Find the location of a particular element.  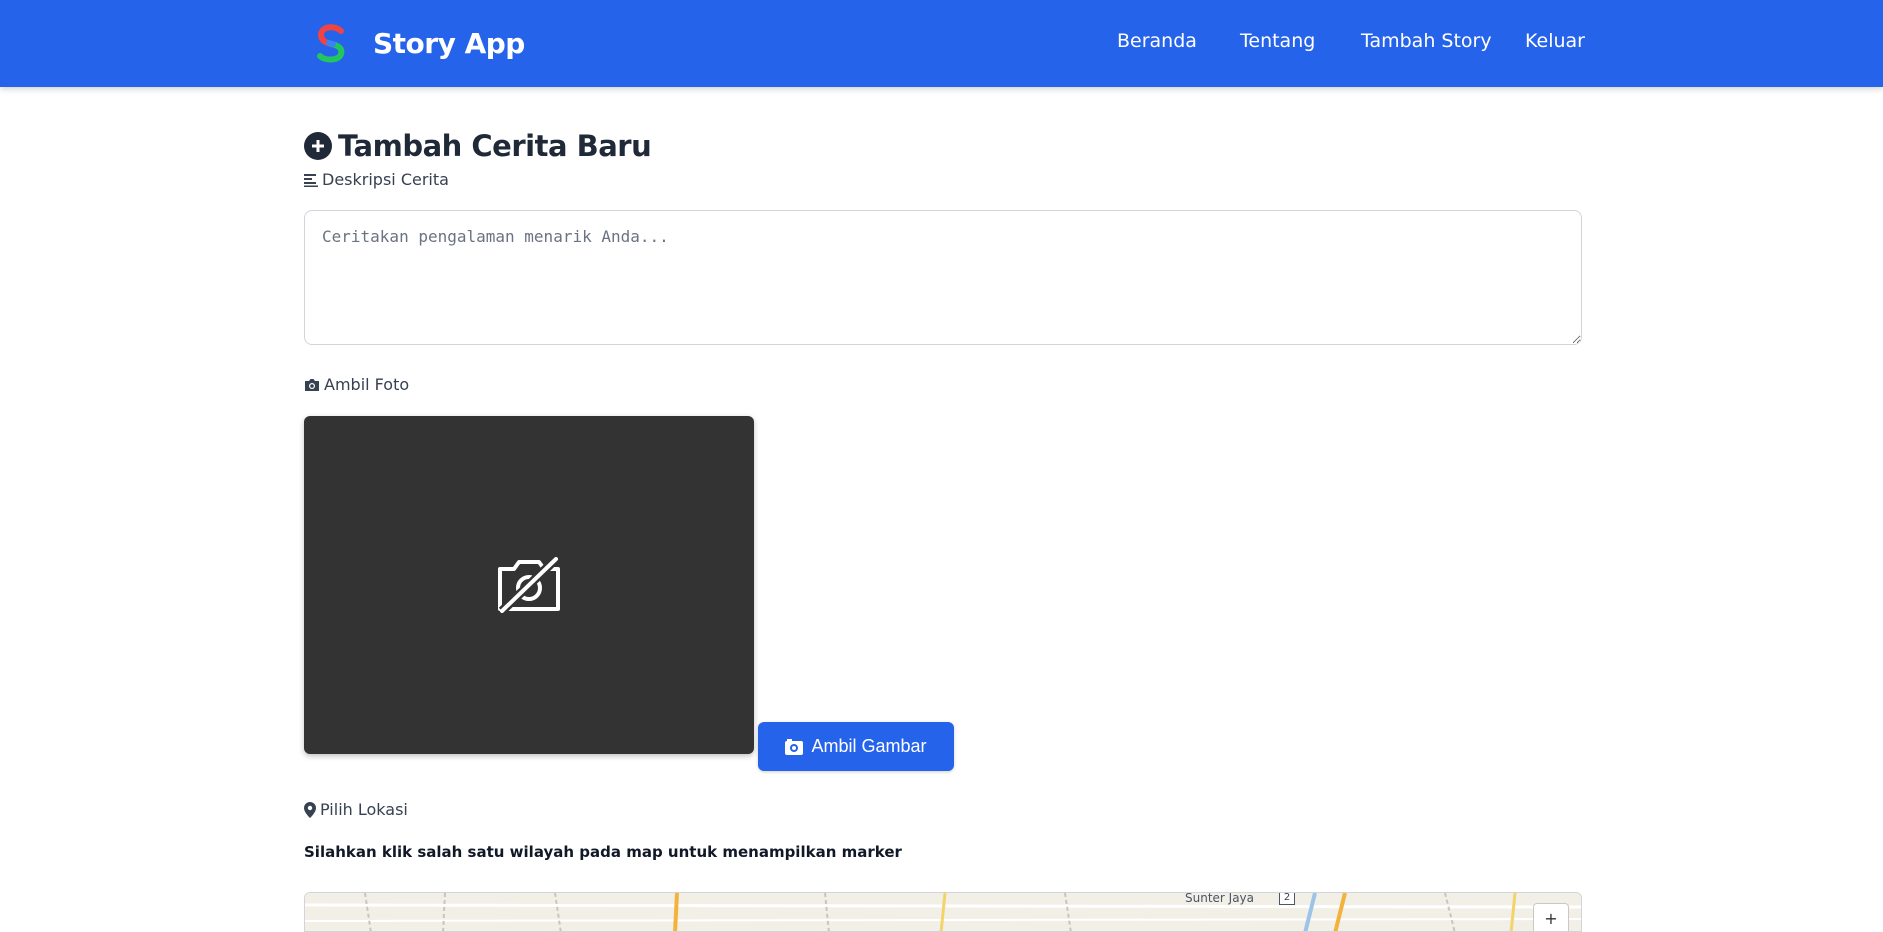

app-logo-icon is located at coordinates (331, 43).